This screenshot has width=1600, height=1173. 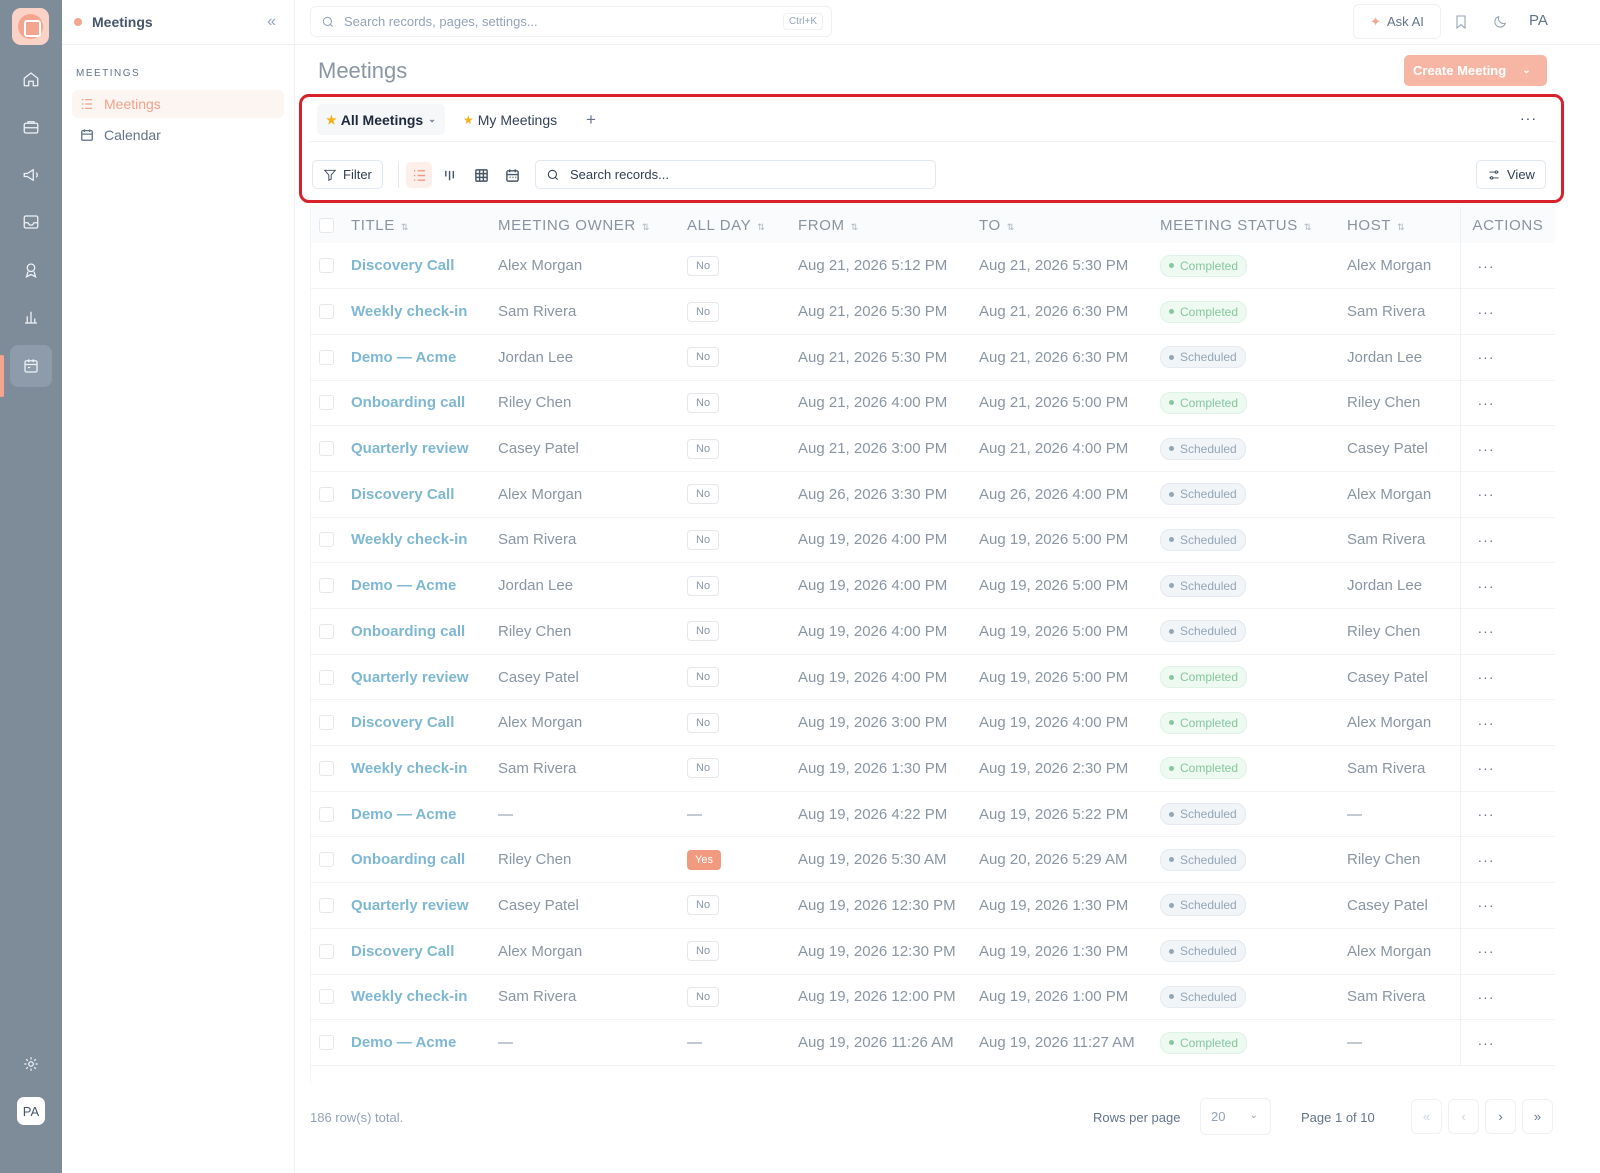 What do you see at coordinates (1475, 70) in the screenshot?
I see `create-meeting-button: Create Meeting ⌄` at bounding box center [1475, 70].